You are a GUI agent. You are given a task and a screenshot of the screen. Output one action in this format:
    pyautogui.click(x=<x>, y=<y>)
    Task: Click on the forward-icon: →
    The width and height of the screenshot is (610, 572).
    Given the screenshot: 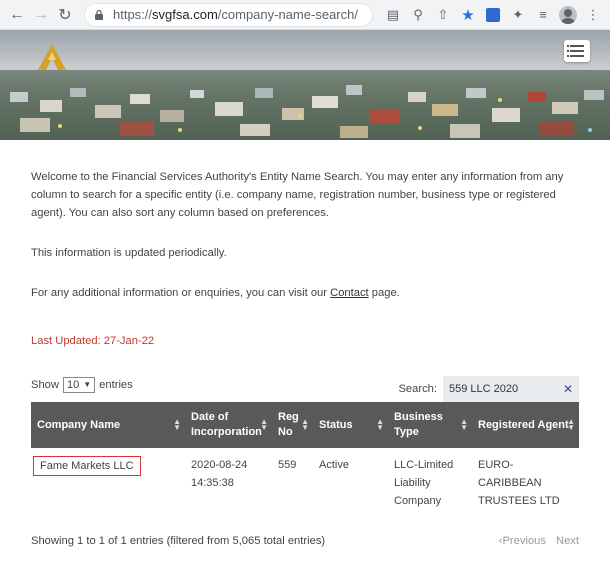 What is the action you would take?
    pyautogui.click(x=41, y=15)
    